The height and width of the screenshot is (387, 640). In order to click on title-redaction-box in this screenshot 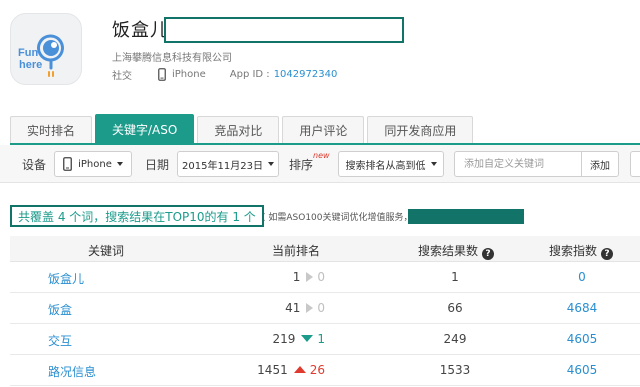, I will do `click(284, 30)`.